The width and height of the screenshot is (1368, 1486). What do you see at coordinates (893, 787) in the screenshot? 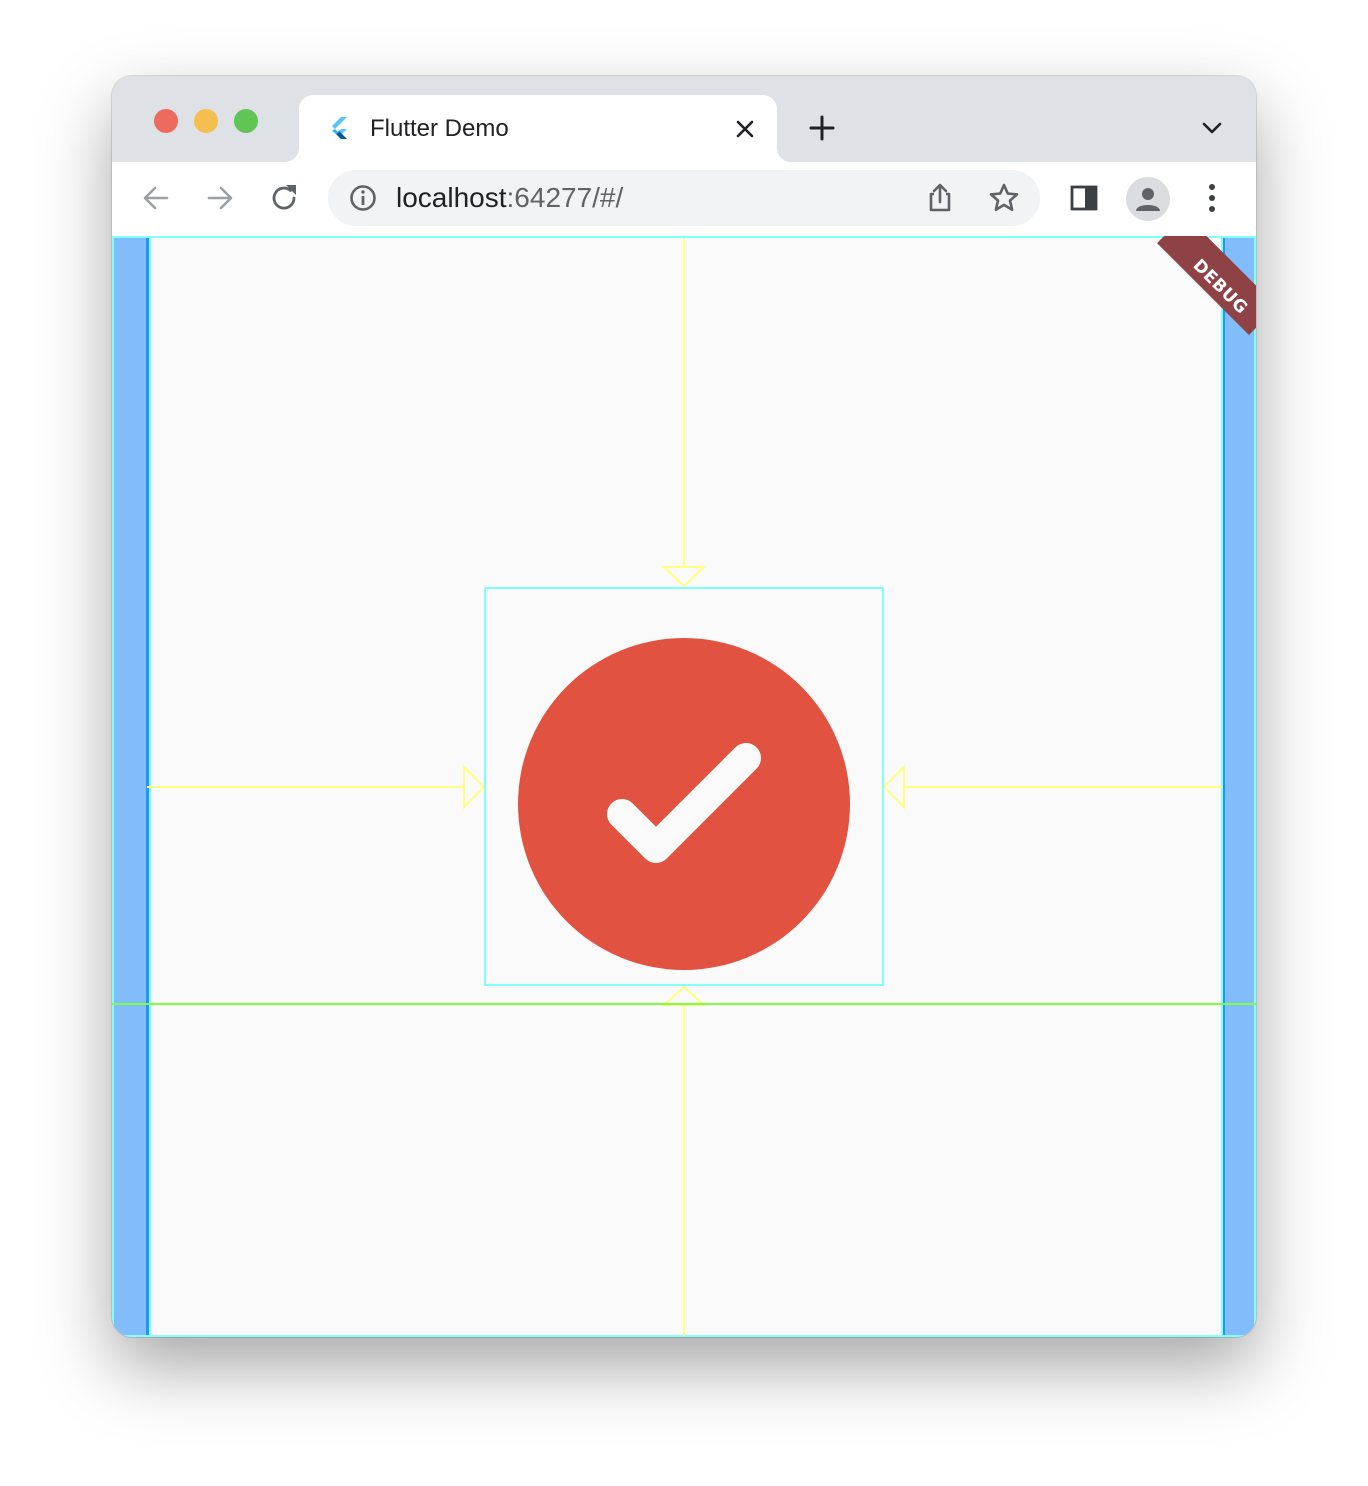
I see `arrow-right-head` at bounding box center [893, 787].